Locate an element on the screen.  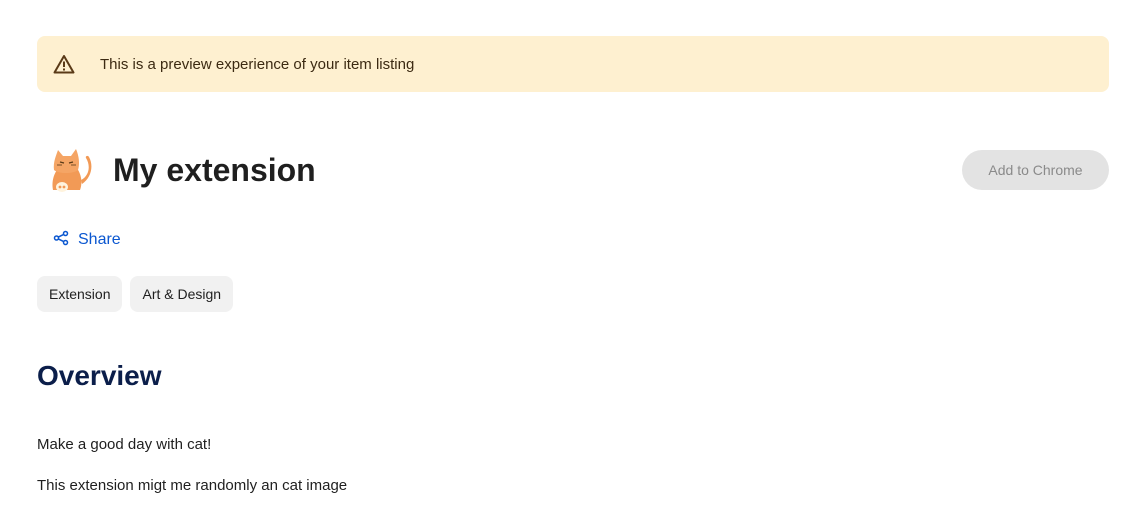
chip-art-design: Art & Design is located at coordinates (182, 294).